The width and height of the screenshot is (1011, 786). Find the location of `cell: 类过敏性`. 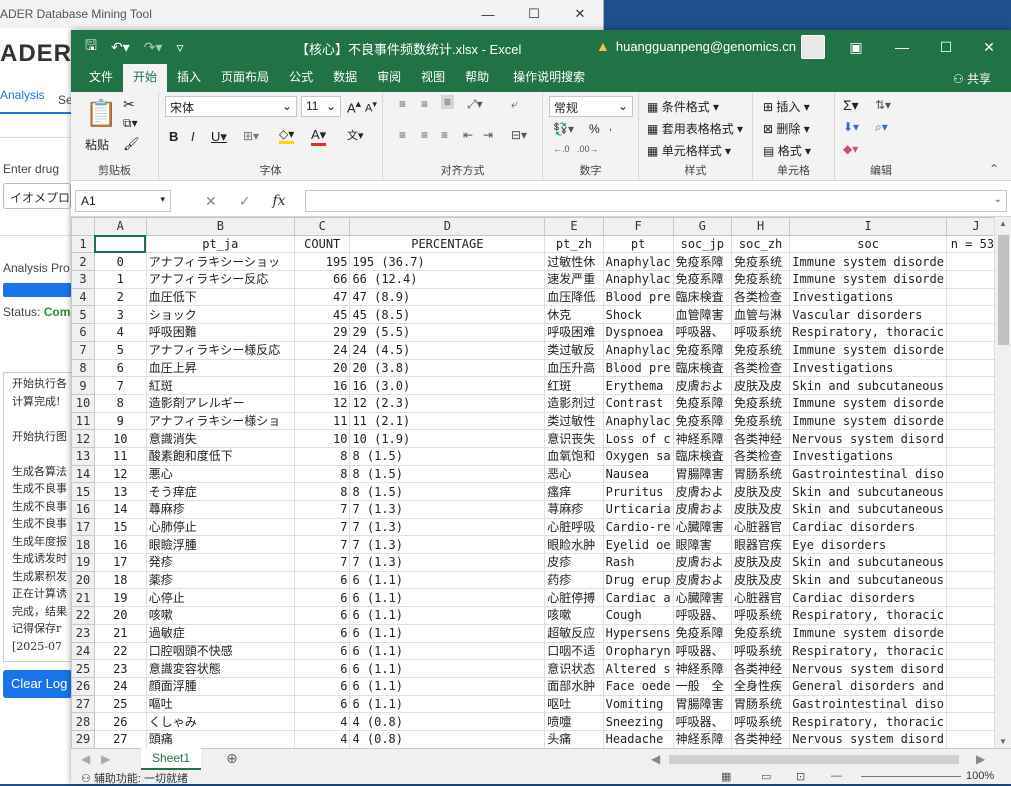

cell: 类过敏性 is located at coordinates (574, 421).